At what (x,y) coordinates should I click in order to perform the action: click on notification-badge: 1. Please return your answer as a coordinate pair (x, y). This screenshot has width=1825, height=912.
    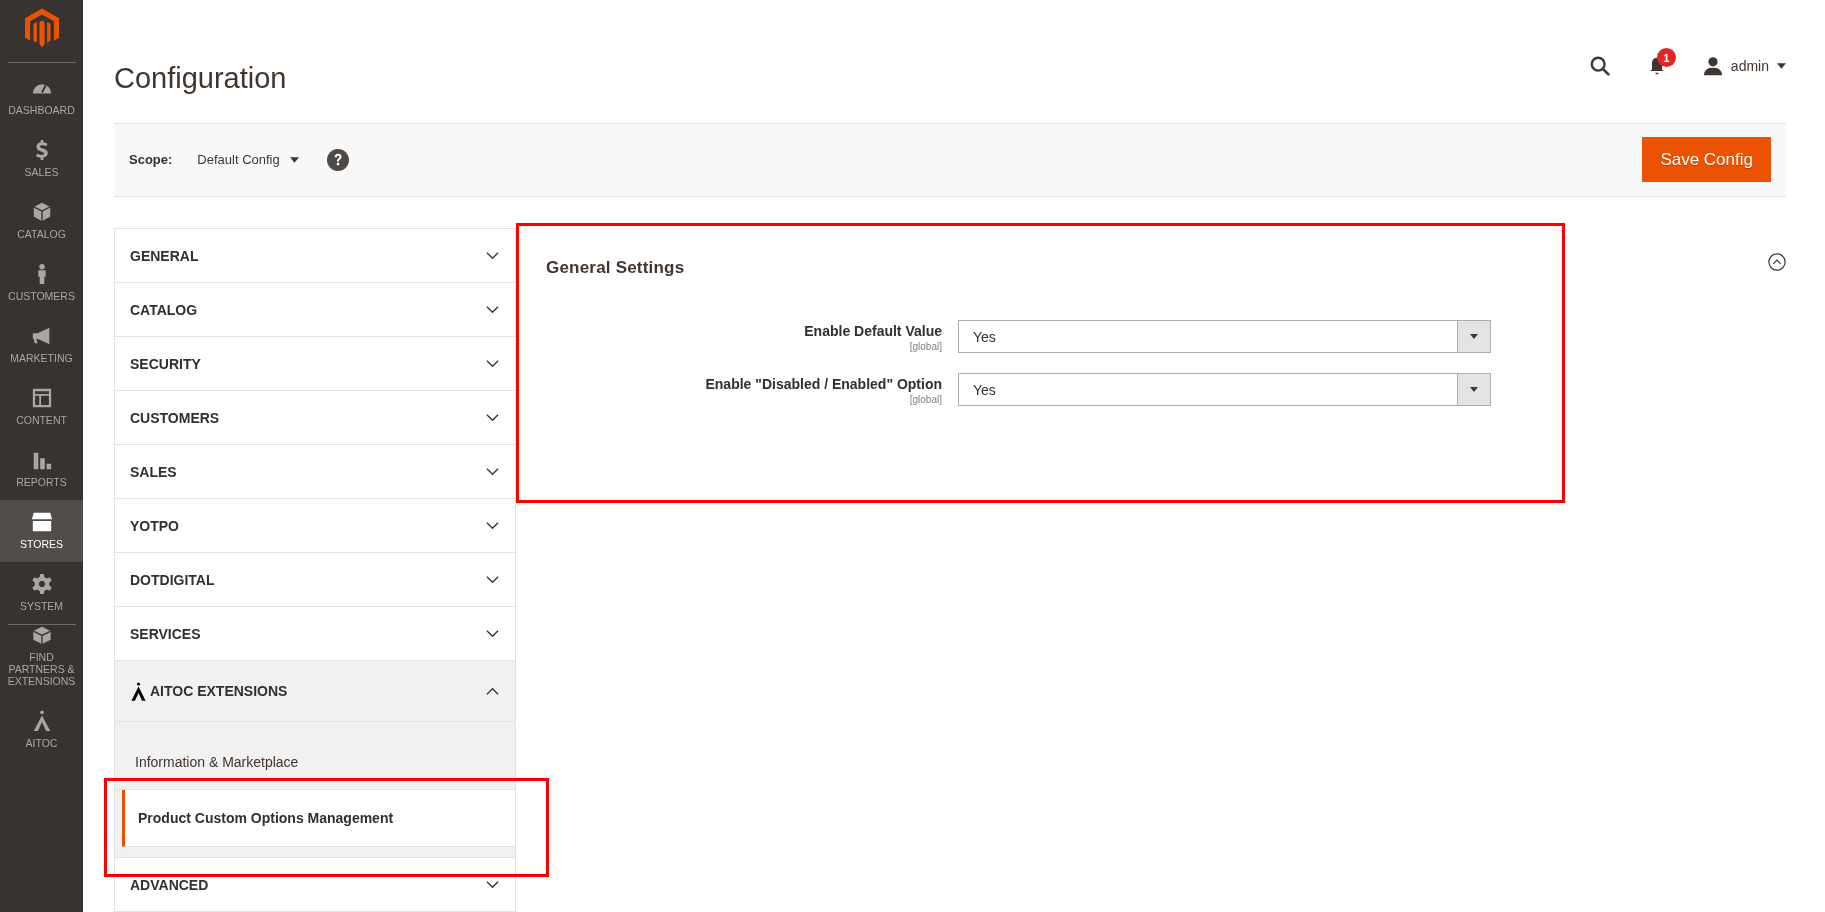
    Looking at the image, I should click on (1666, 58).